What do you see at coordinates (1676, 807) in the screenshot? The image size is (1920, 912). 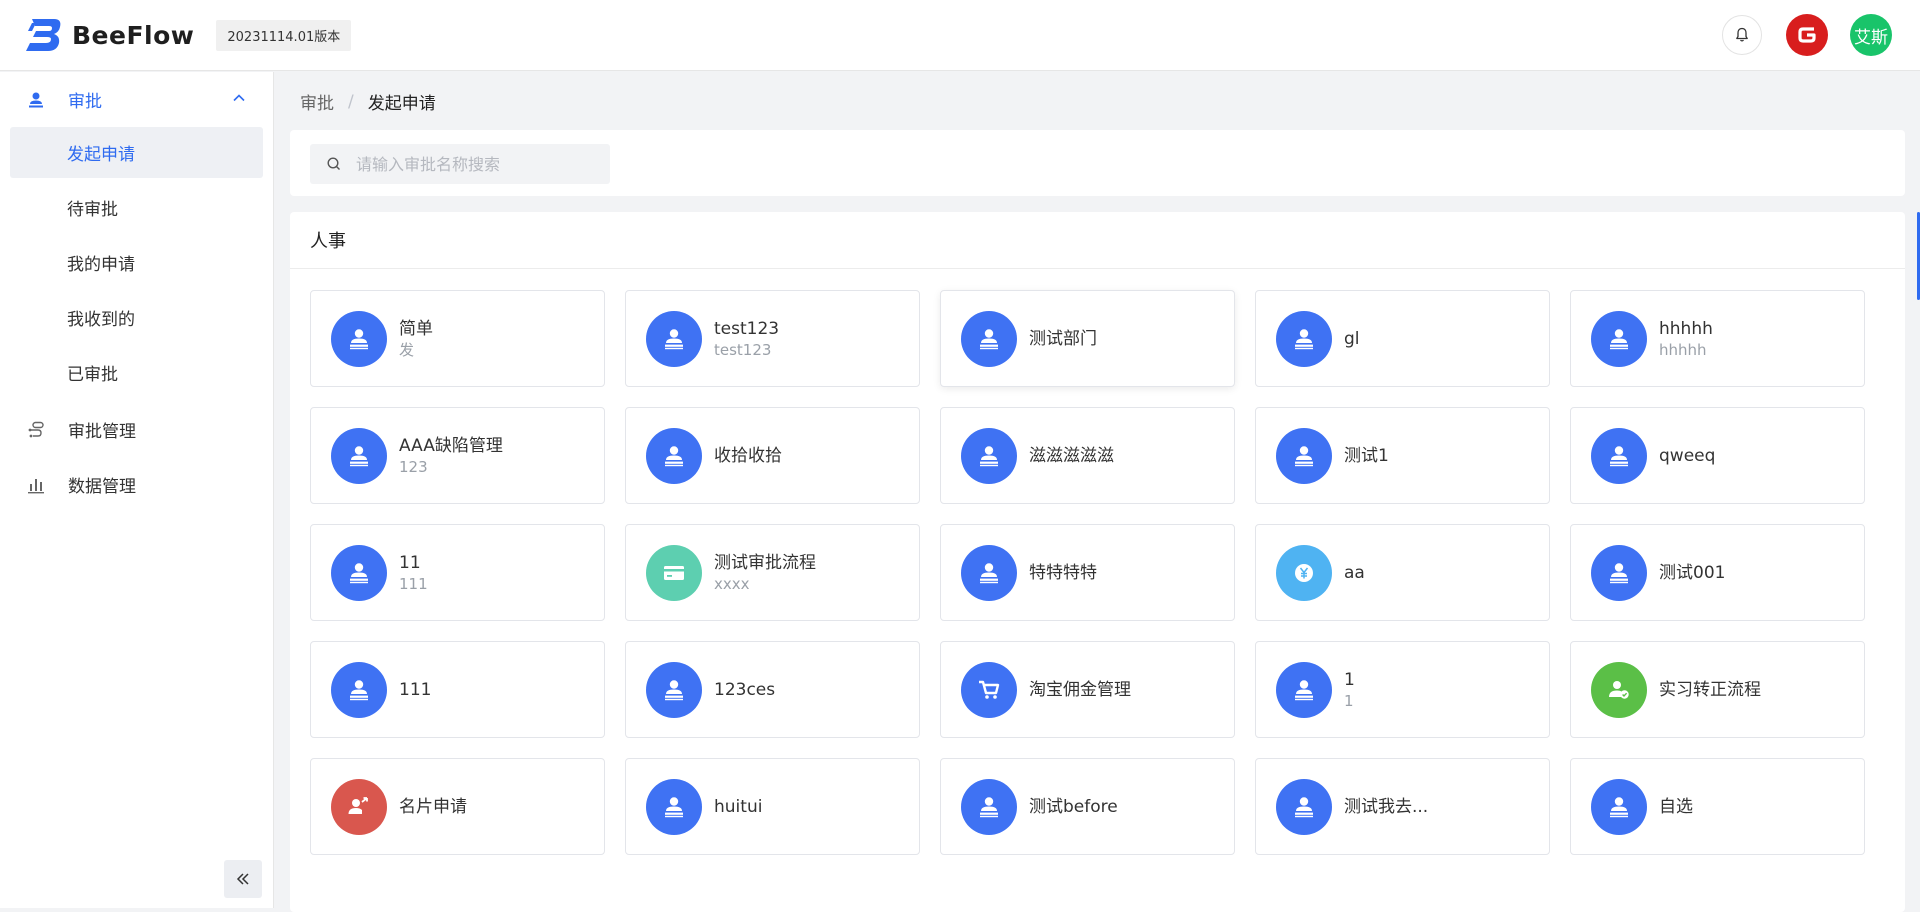 I see `card-text: 自选` at bounding box center [1676, 807].